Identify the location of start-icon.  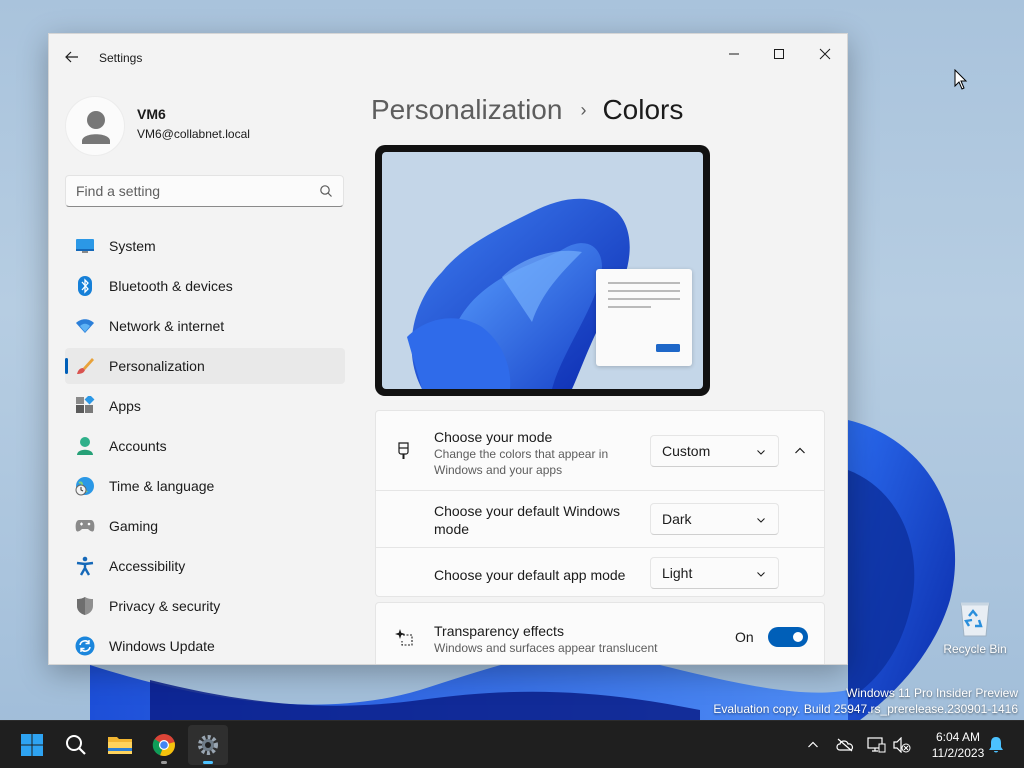
(32, 745).